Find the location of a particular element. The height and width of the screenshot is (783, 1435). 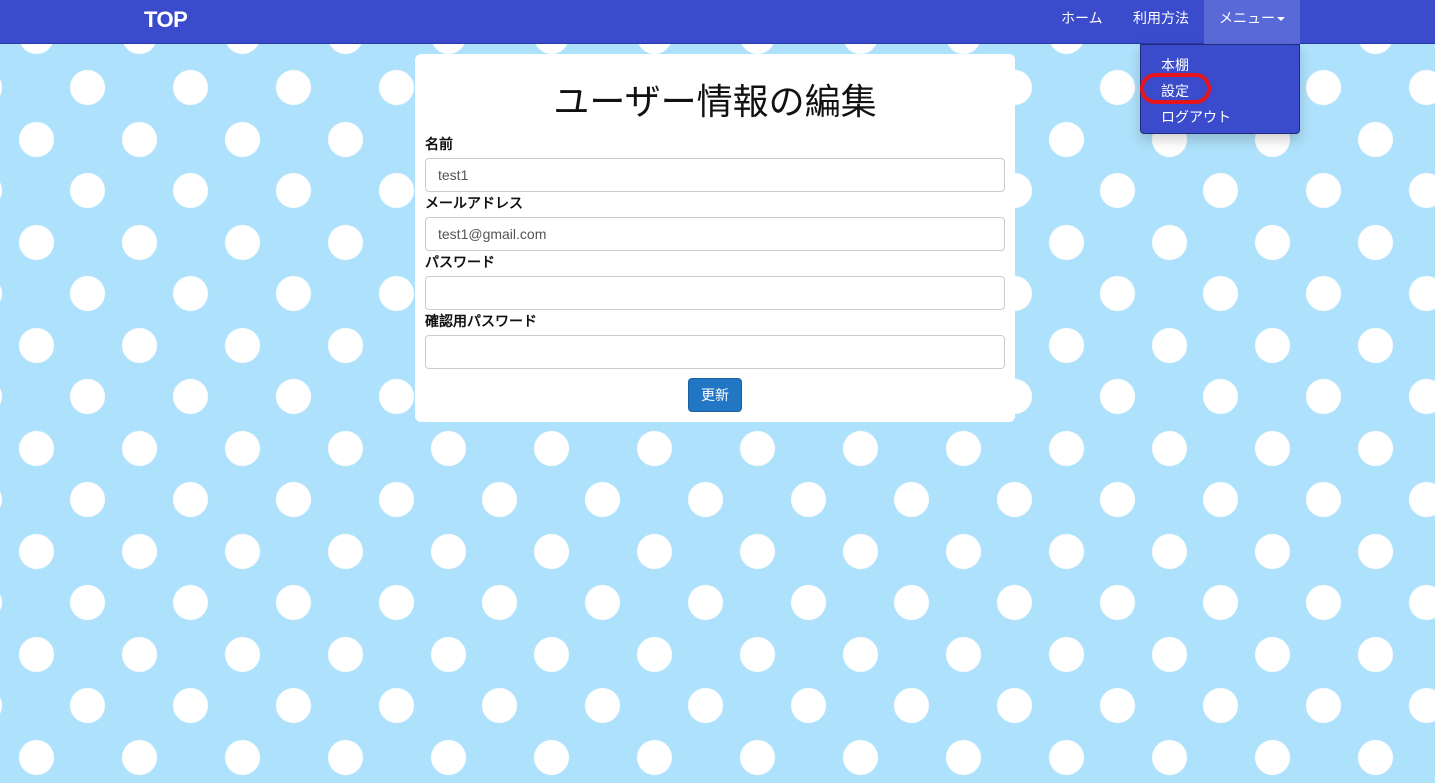

dropdown-item-bookshelf: 本棚 is located at coordinates (1175, 65).